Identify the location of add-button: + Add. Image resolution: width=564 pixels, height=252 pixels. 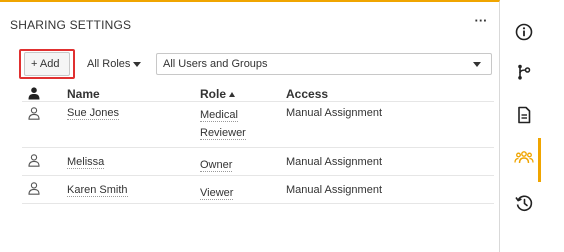
(47, 64).